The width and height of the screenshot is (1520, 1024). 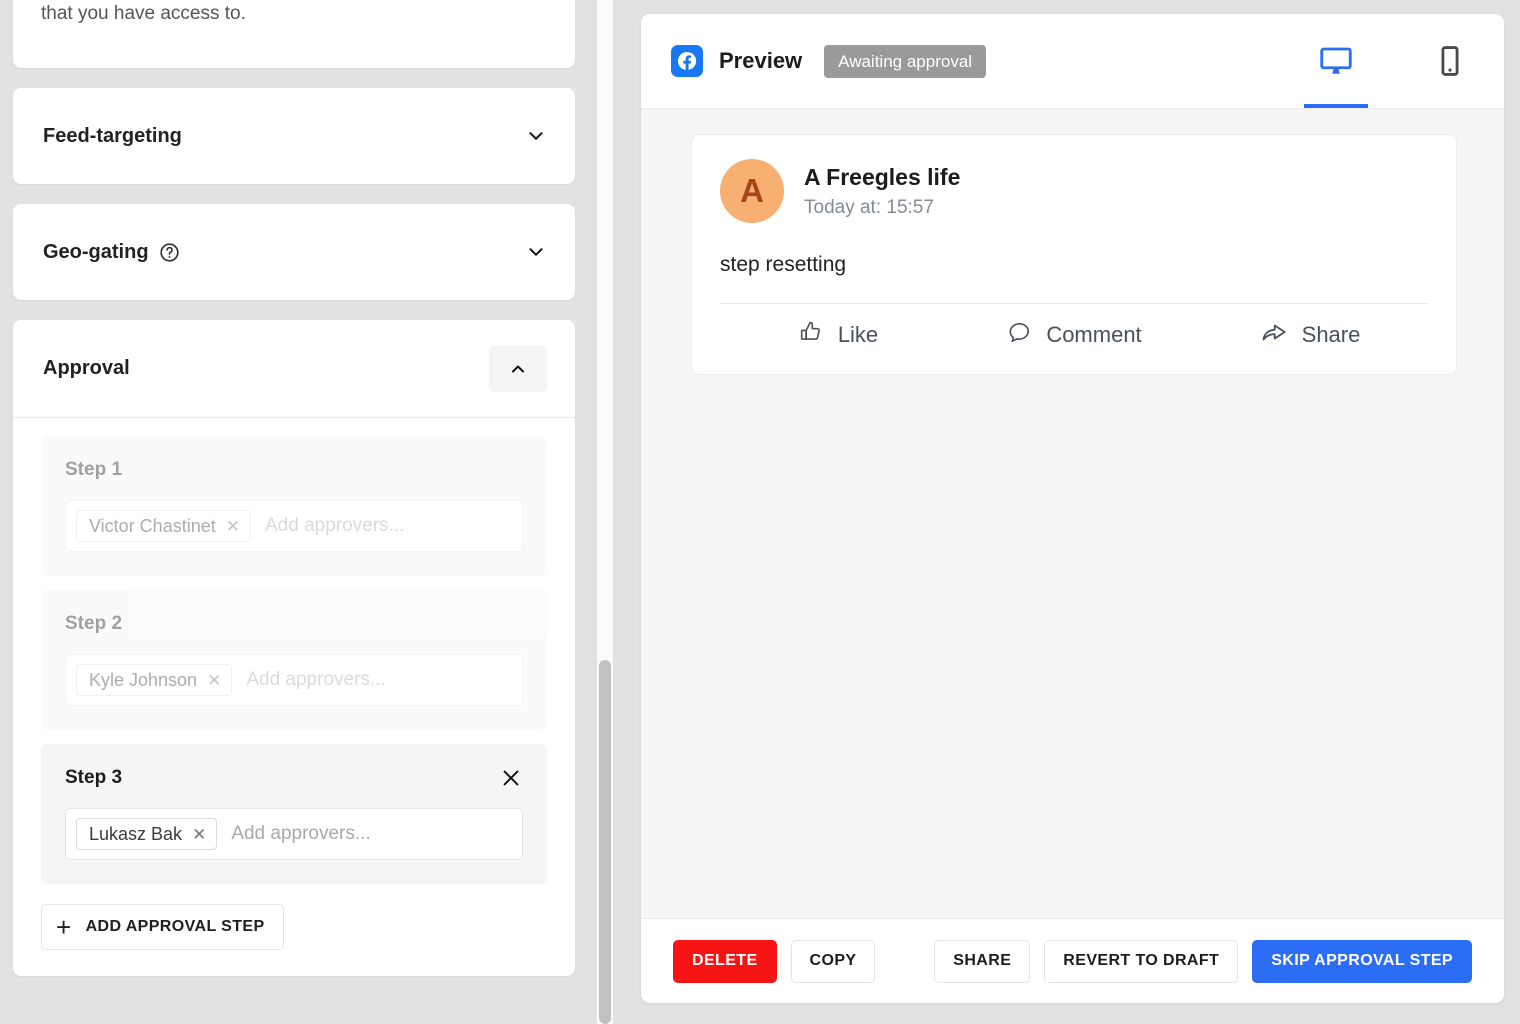 I want to click on accordion-label: Geo-gating, so click(x=96, y=251).